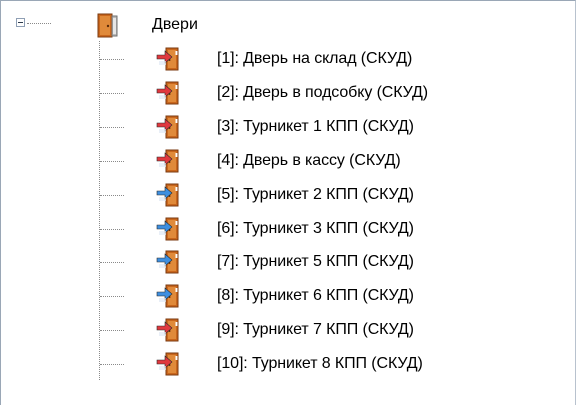 This screenshot has width=576, height=406. Describe the element at coordinates (20, 22) in the screenshot. I see `collapse-toggle` at that location.